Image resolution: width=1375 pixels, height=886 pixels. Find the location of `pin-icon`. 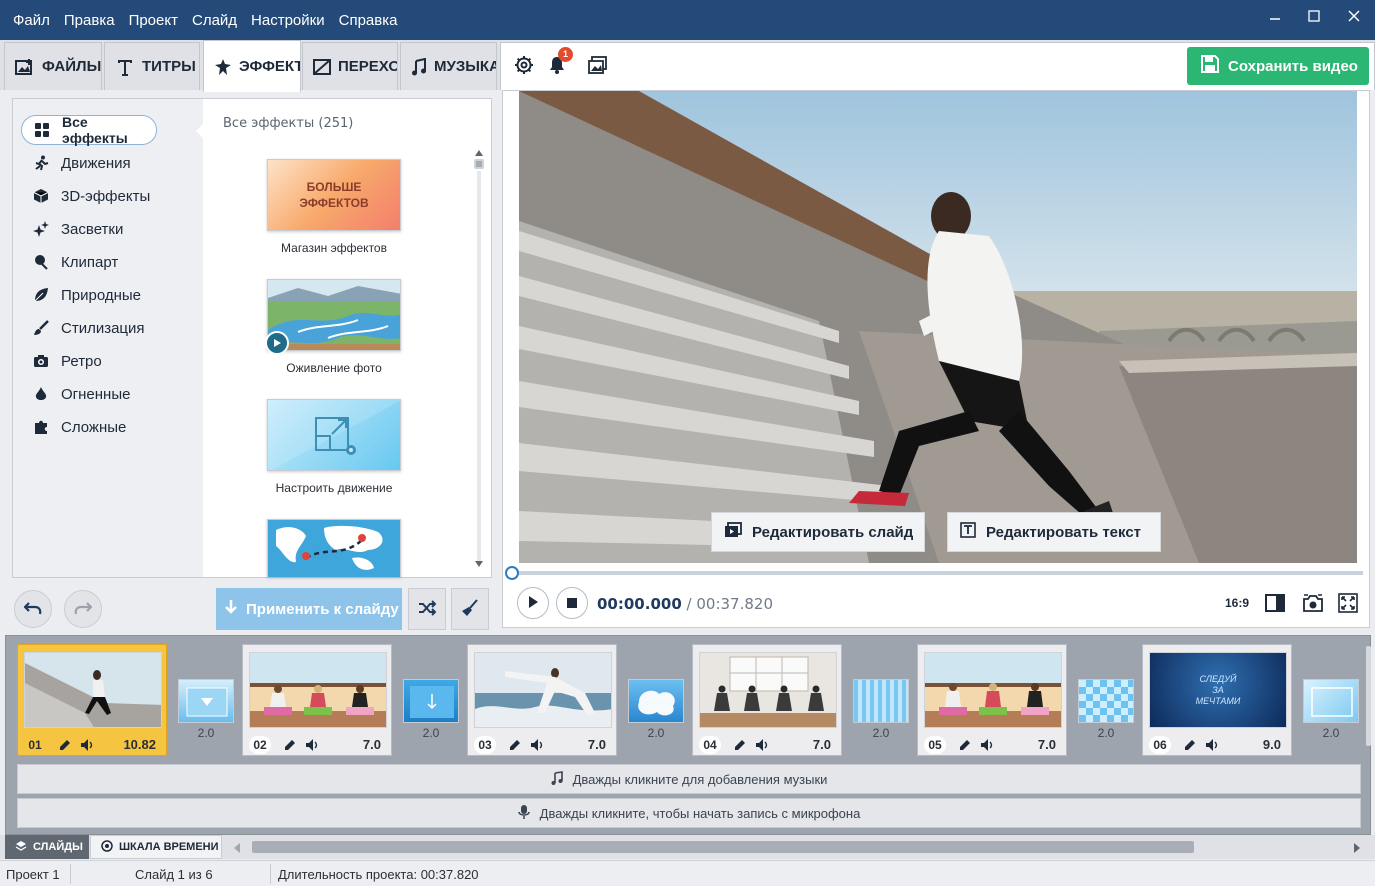

pin-icon is located at coordinates (41, 262).